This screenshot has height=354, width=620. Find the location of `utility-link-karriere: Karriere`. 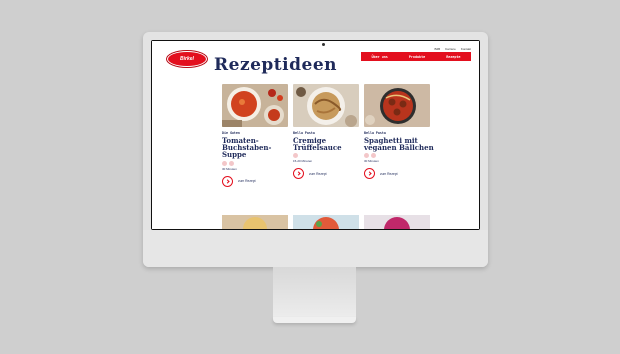

utility-link-karriere: Karriere is located at coordinates (450, 49).